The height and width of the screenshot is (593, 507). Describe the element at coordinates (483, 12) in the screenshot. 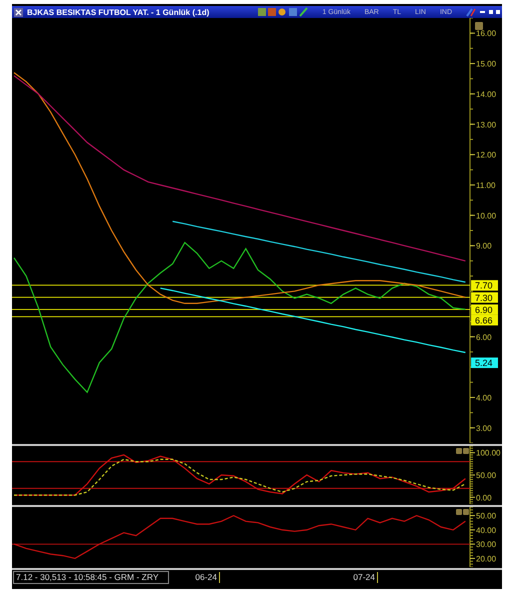

I see `window-controls-icon` at that location.